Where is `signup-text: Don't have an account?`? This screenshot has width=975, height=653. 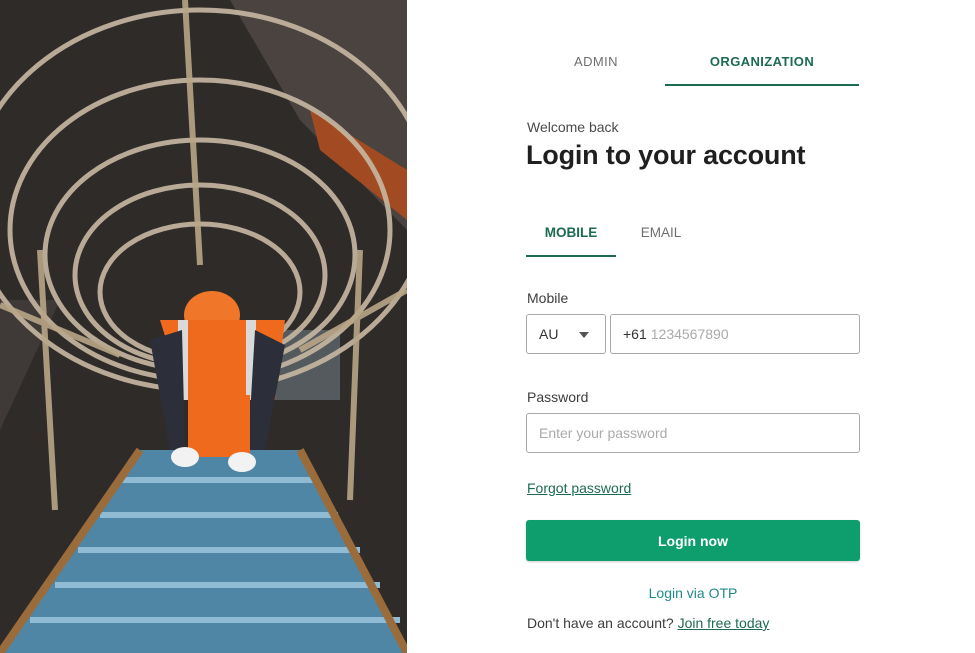 signup-text: Don't have an account? is located at coordinates (600, 623).